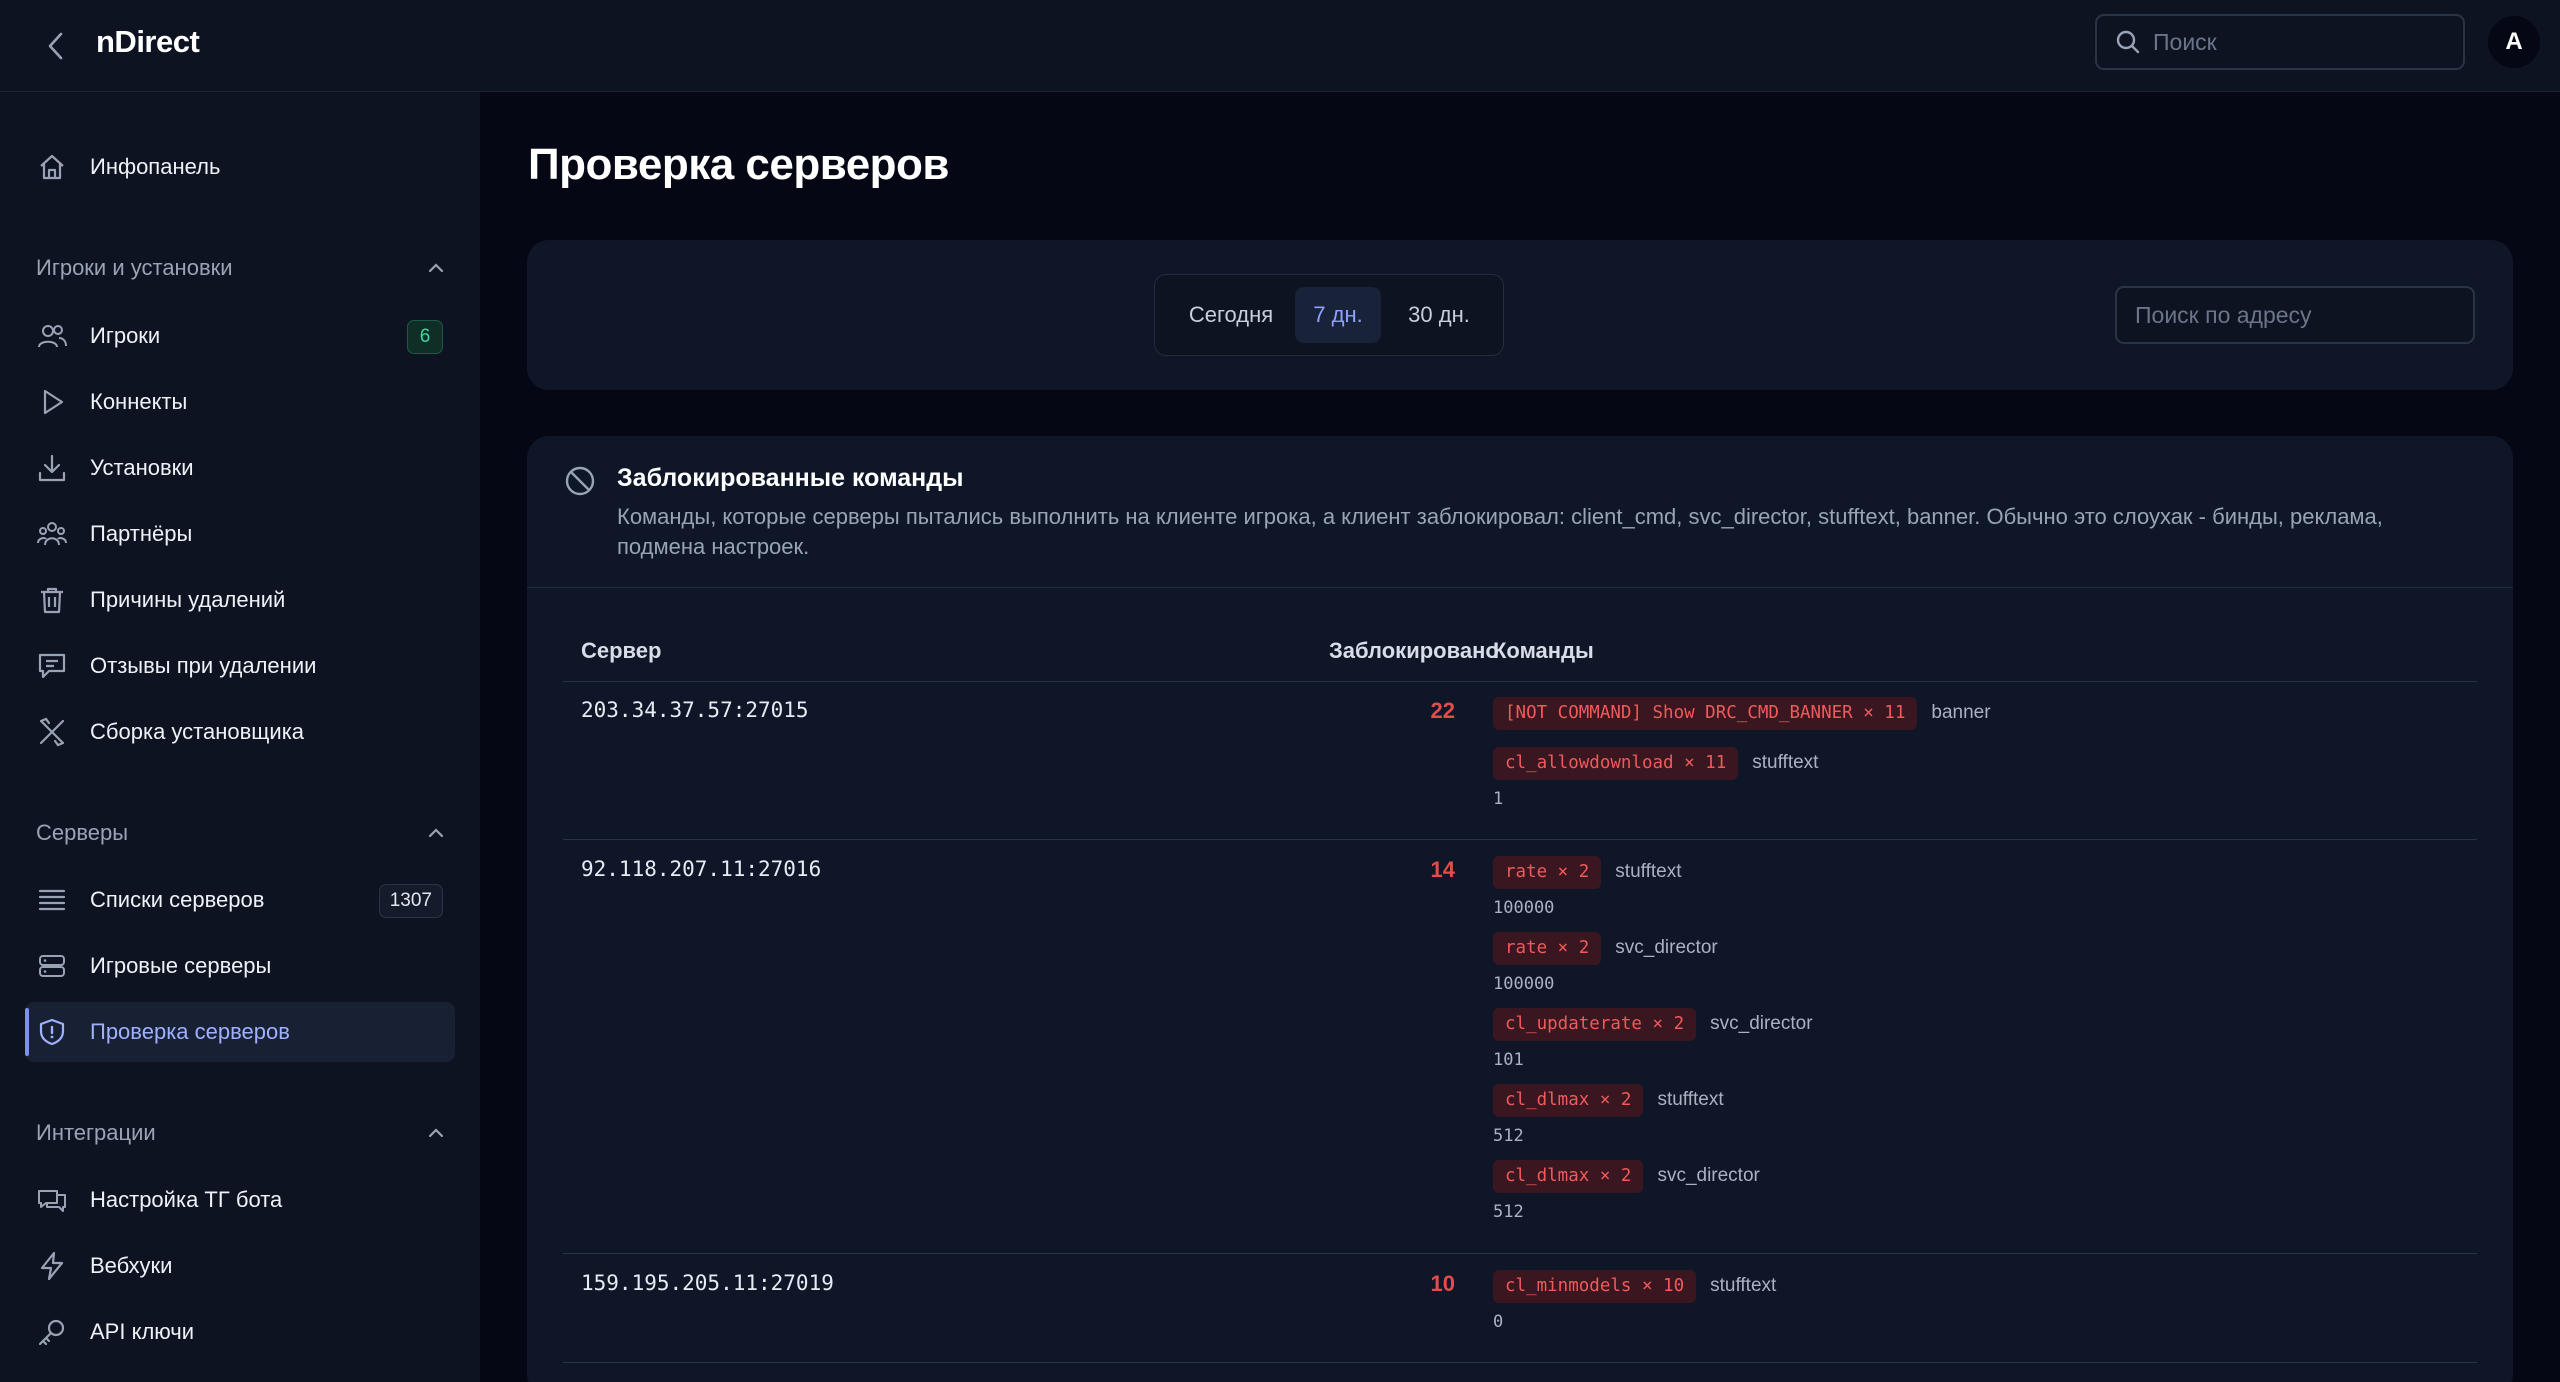  What do you see at coordinates (1414, 650) in the screenshot?
I see `column-header-blocked: Заблокировано` at bounding box center [1414, 650].